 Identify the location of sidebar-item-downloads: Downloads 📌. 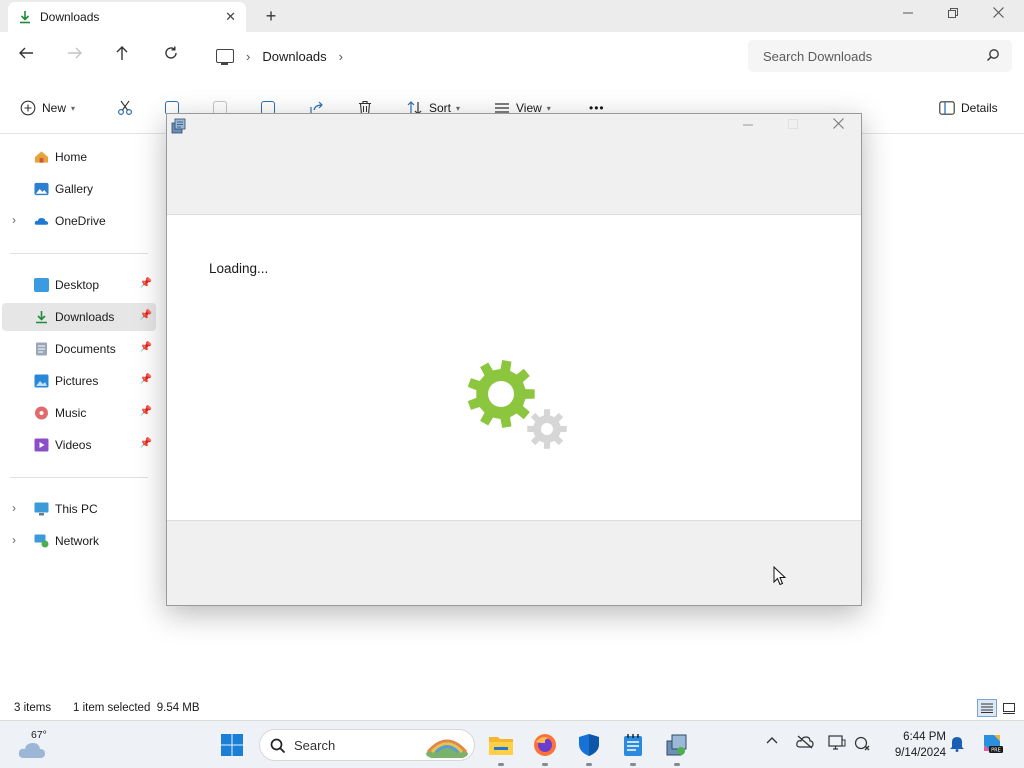
(79, 317).